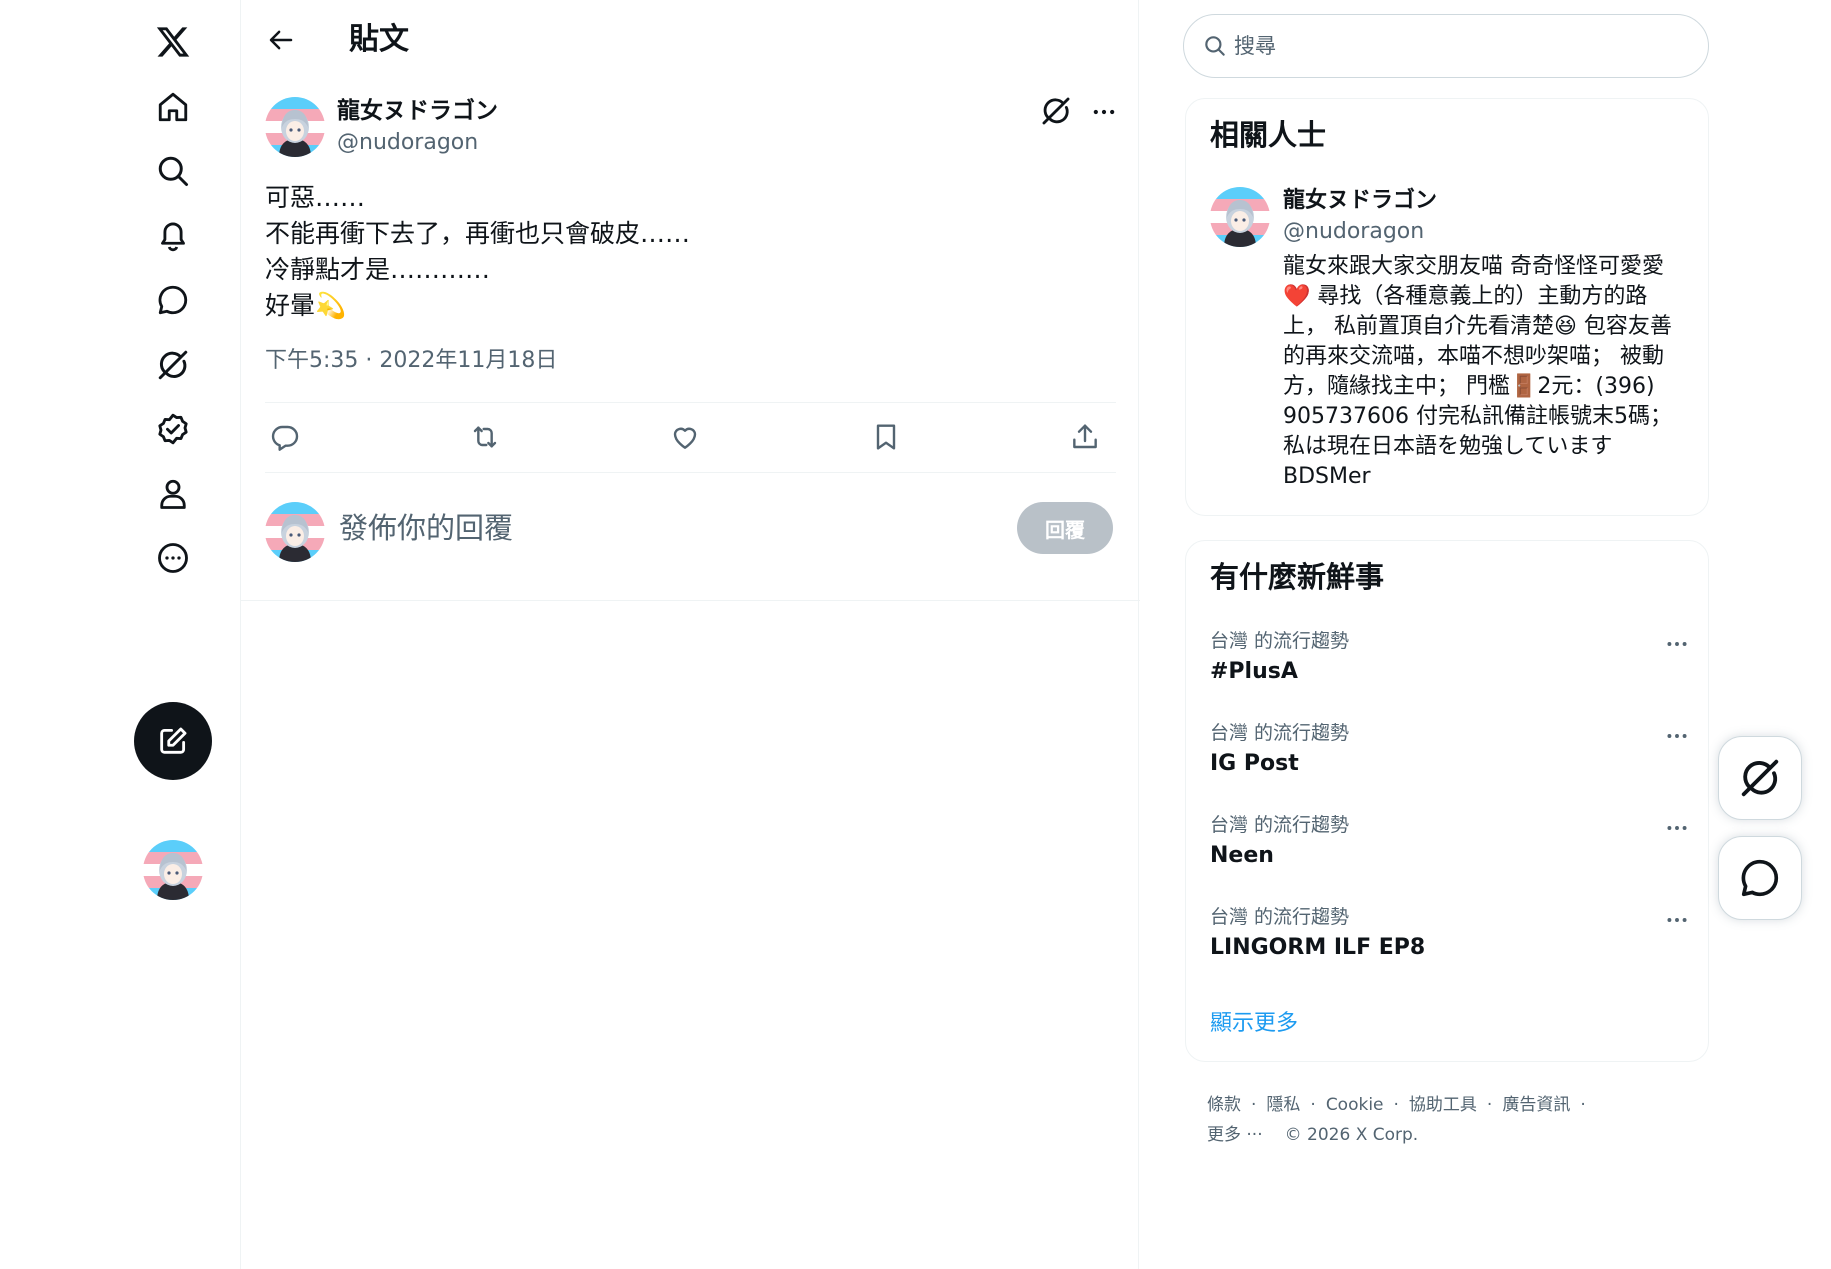 The image size is (1831, 1269). I want to click on search-box, so click(1446, 46).